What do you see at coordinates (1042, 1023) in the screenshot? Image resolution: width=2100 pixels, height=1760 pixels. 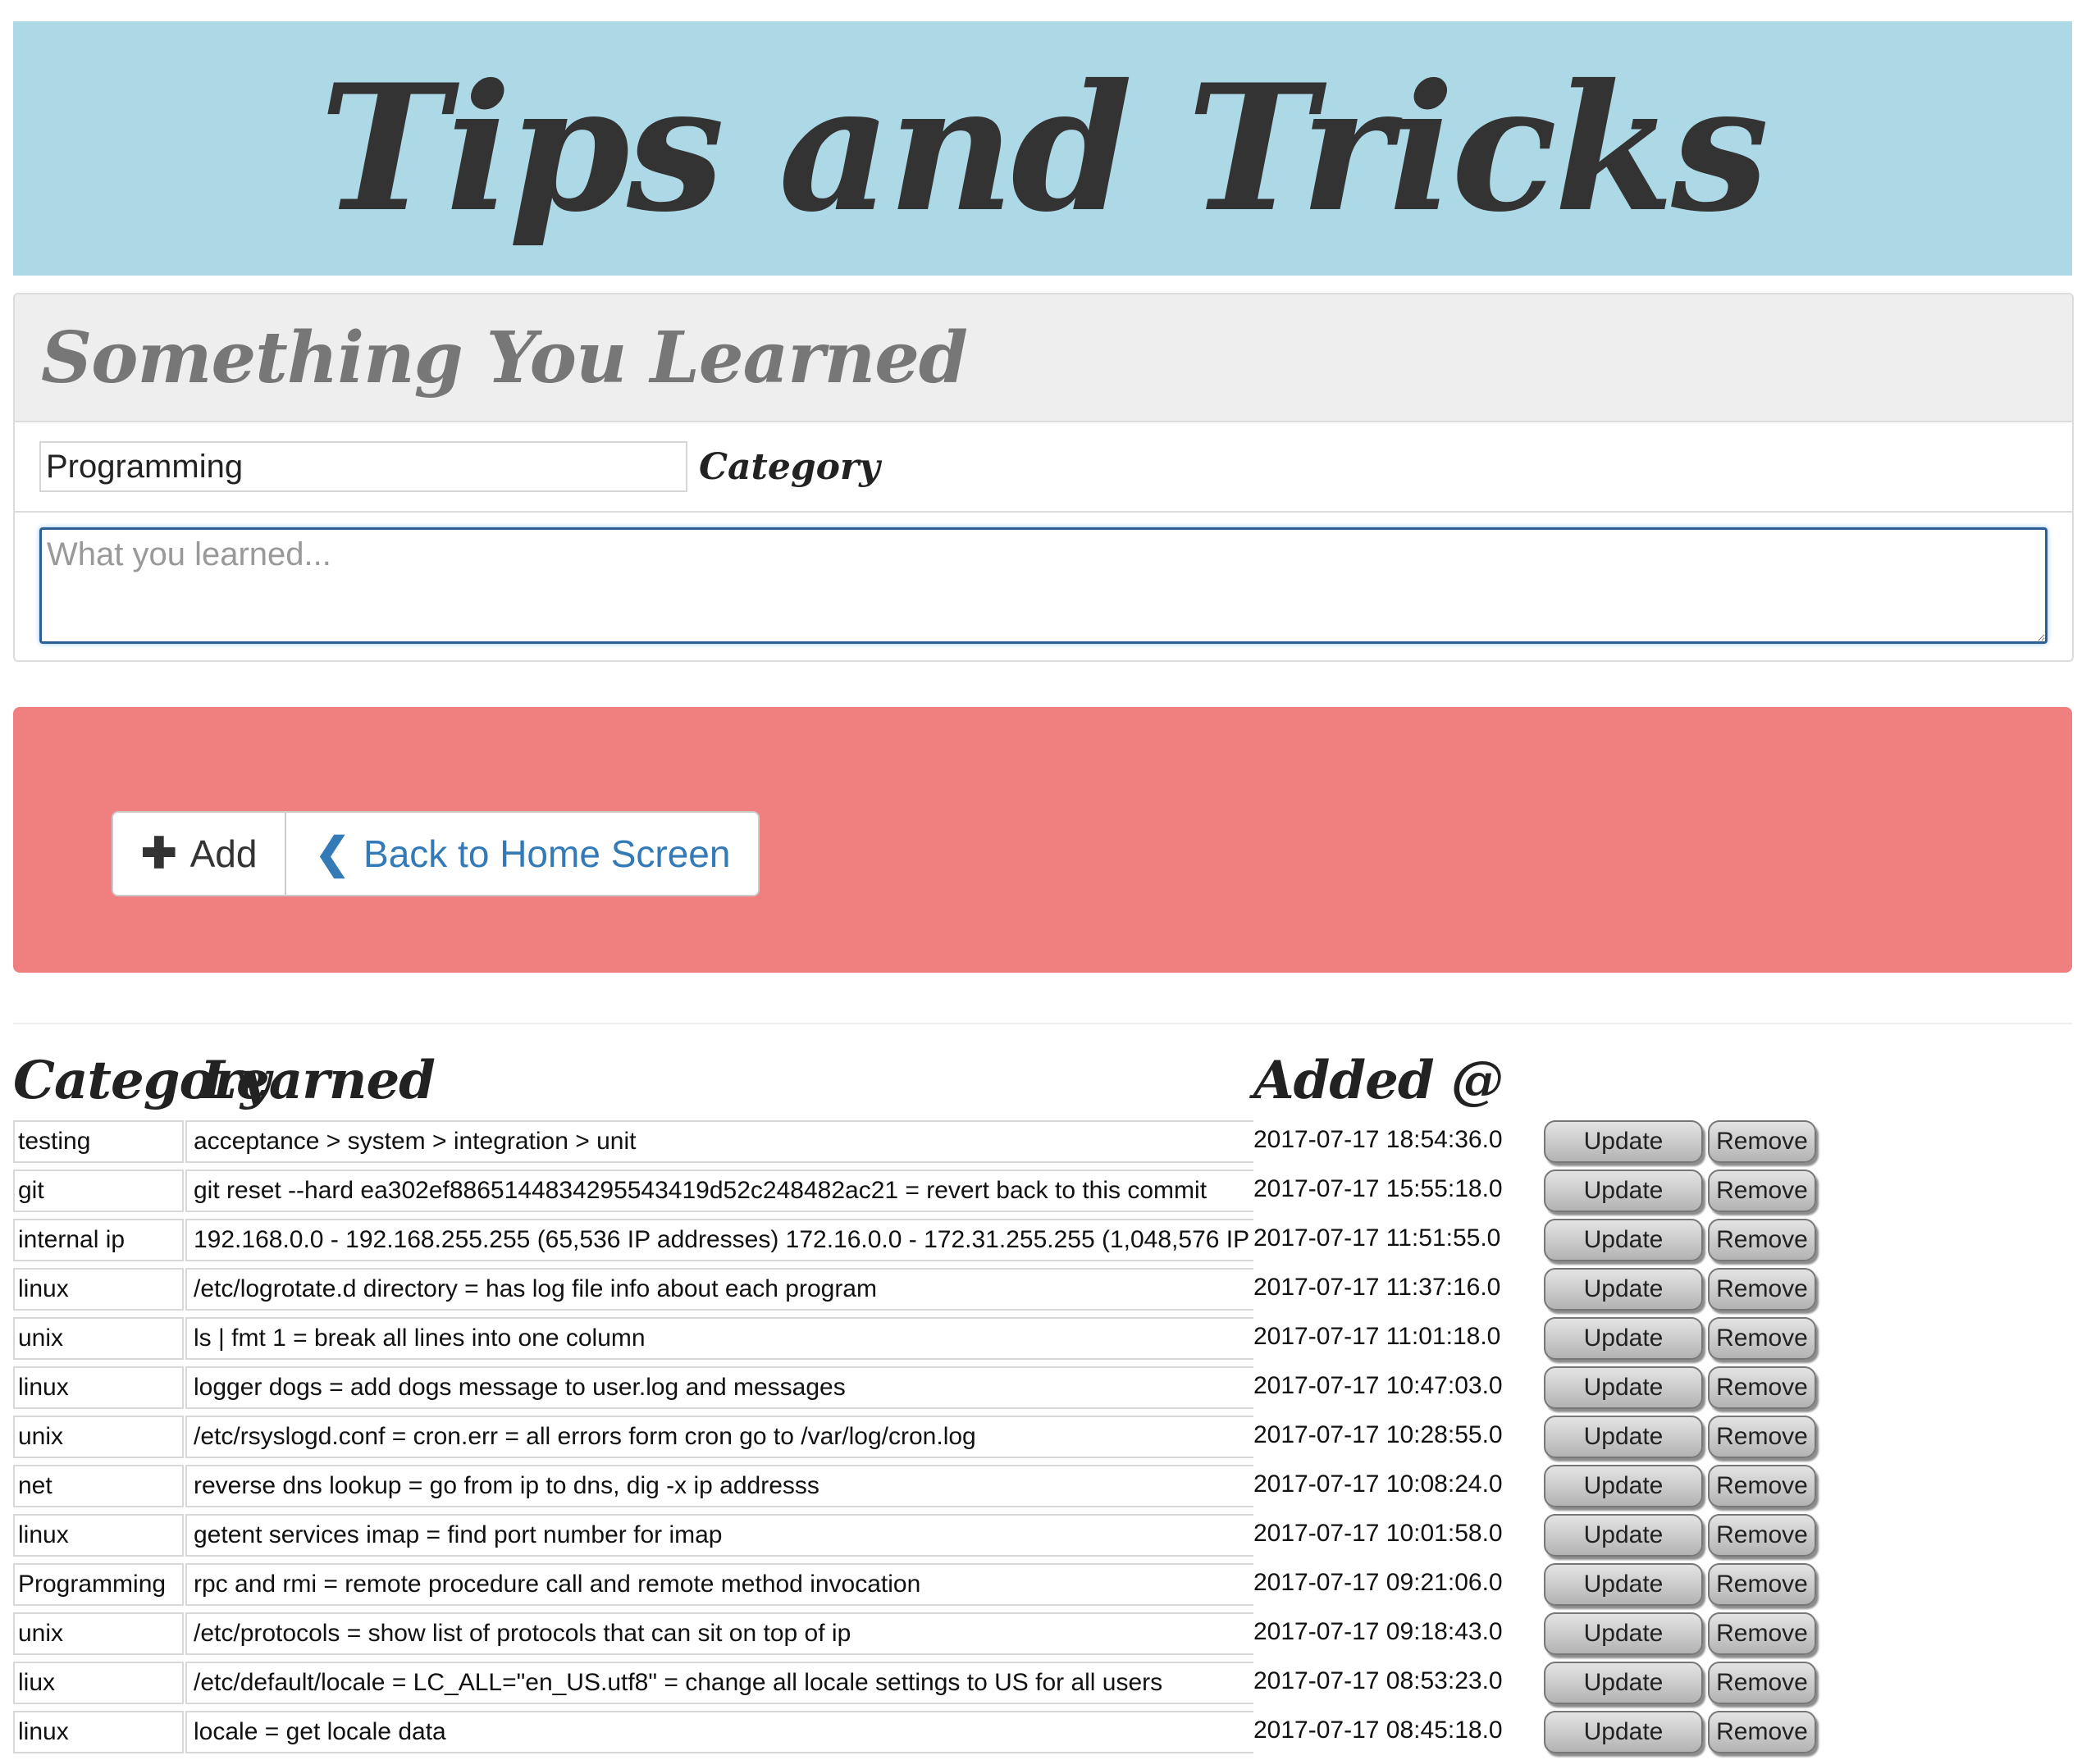 I see `section-divider` at bounding box center [1042, 1023].